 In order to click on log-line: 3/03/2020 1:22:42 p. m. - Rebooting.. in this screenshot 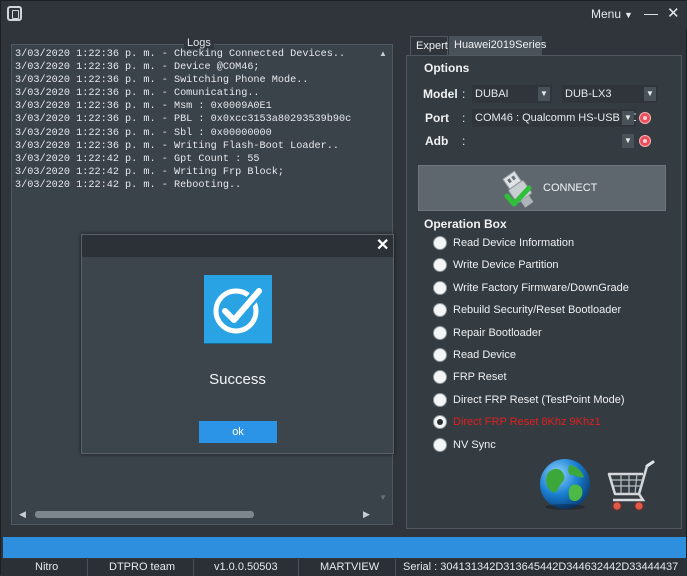, I will do `click(128, 185)`.